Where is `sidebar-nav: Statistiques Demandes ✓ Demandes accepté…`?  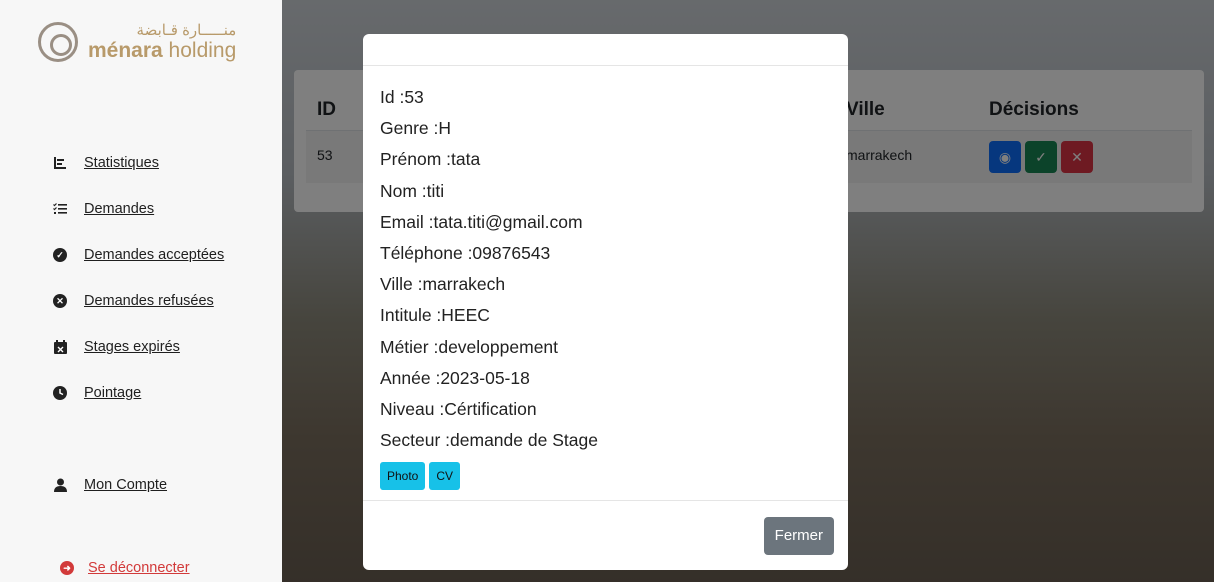
sidebar-nav: Statistiques Demandes ✓ Demandes accepté… is located at coordinates (138, 278).